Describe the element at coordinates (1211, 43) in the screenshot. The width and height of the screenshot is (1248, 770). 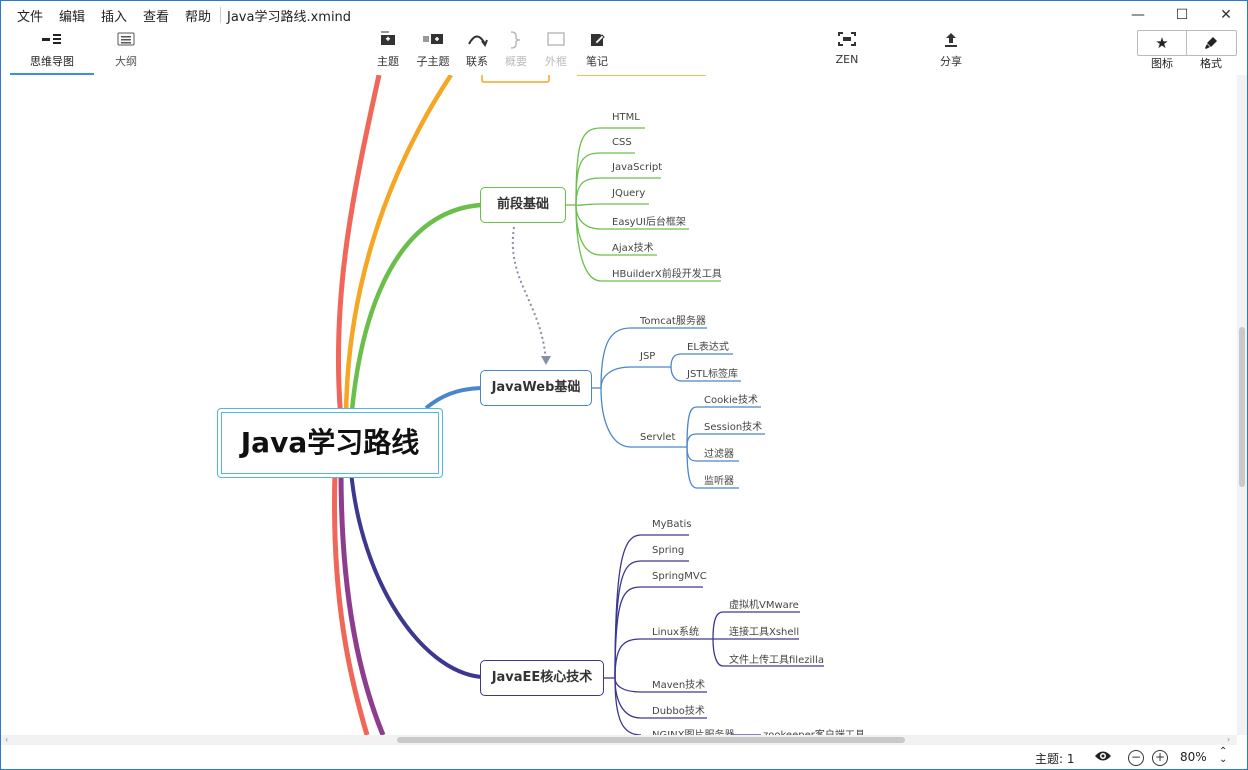
I see `brush-icon` at that location.